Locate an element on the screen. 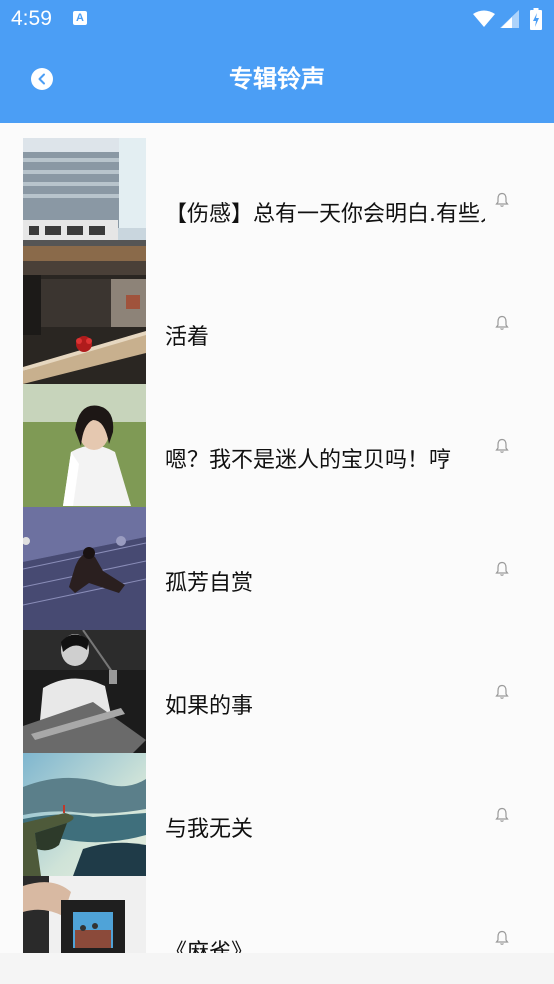  signal-icon is located at coordinates (509, 19).